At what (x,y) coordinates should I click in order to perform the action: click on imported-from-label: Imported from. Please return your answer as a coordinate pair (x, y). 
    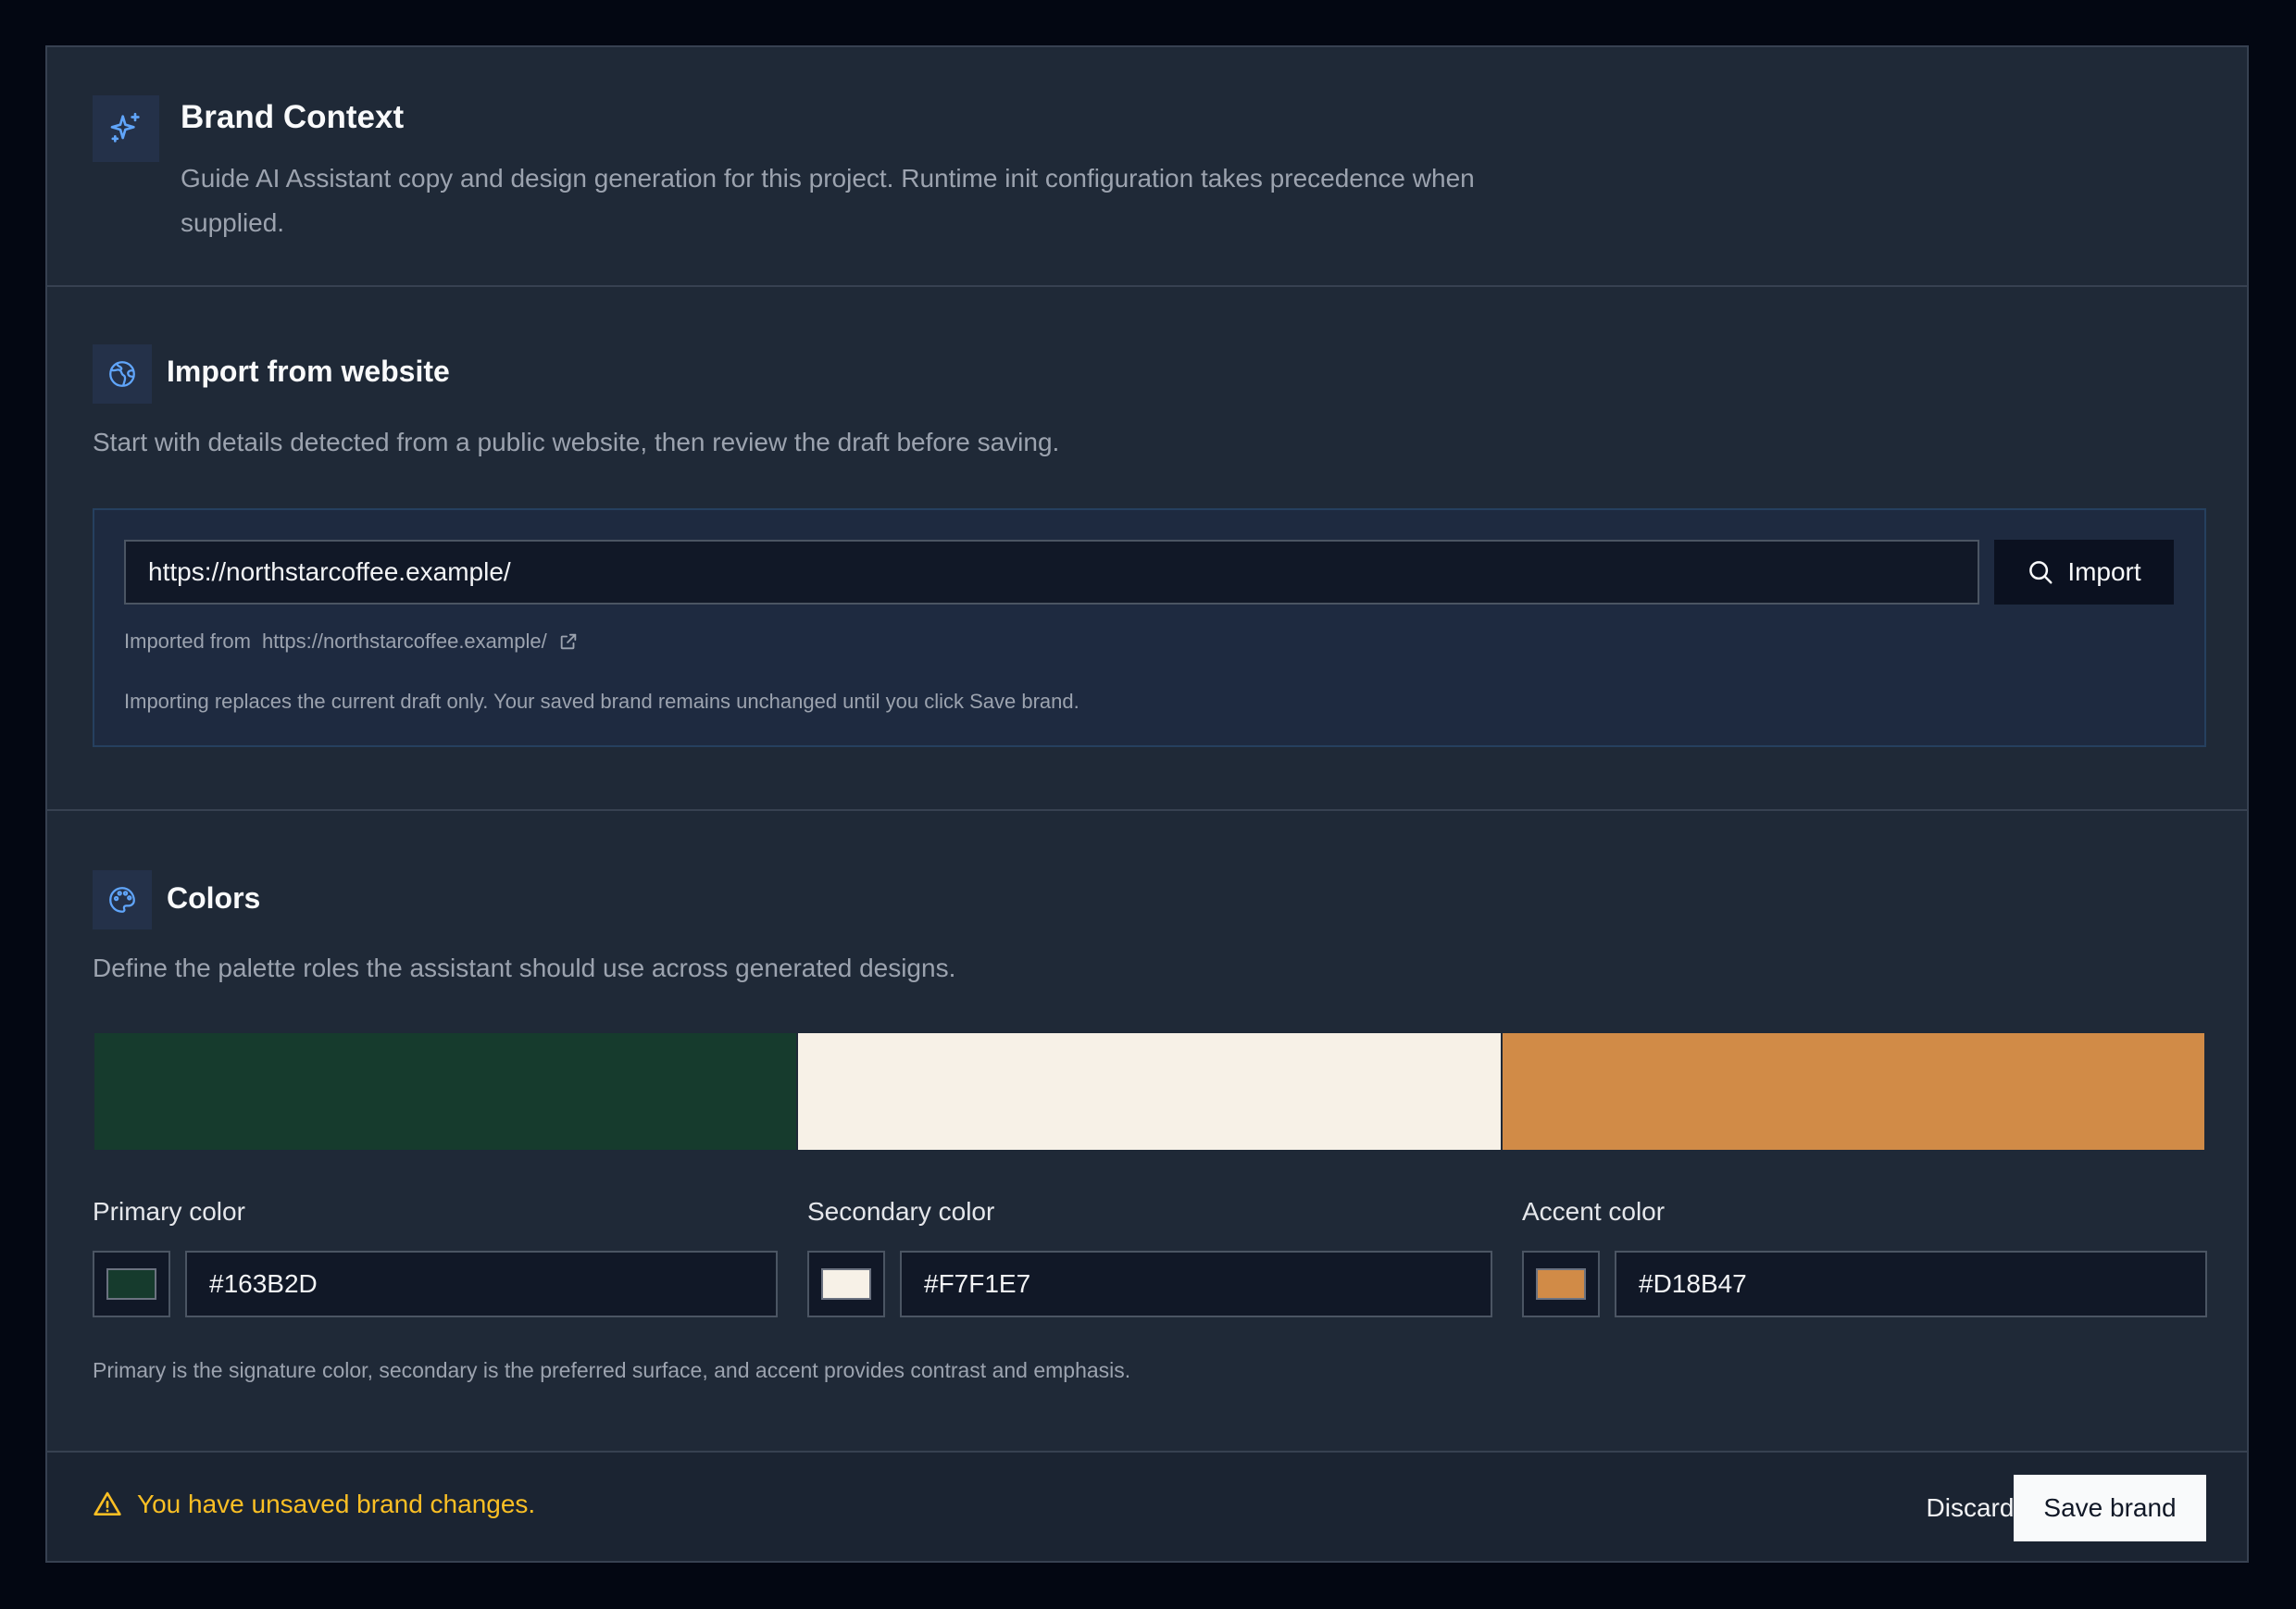
    Looking at the image, I should click on (187, 641).